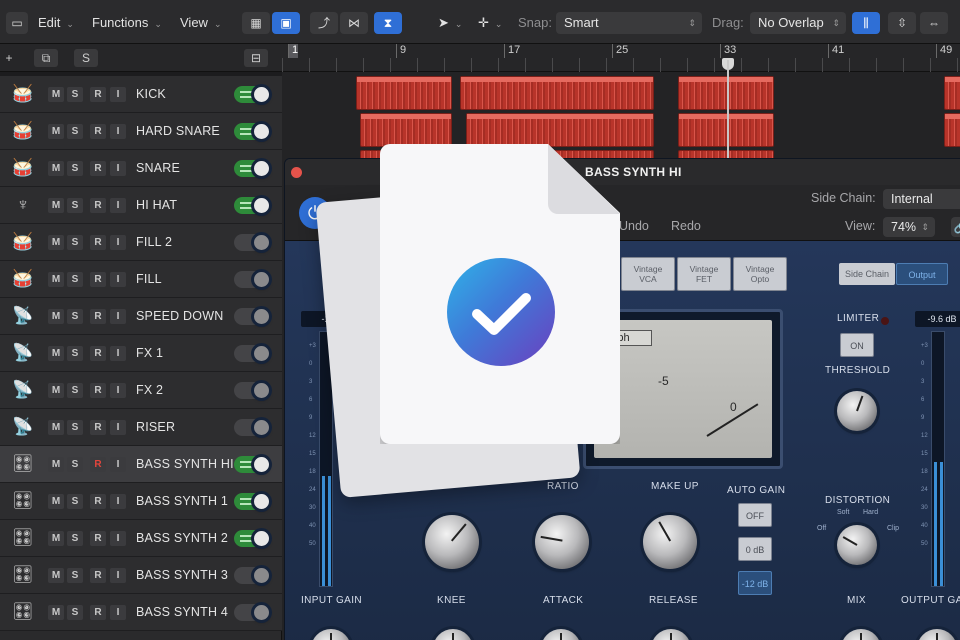 This screenshot has height=640, width=960. I want to click on auto-gain-0db-button: 0 dB, so click(755, 549).